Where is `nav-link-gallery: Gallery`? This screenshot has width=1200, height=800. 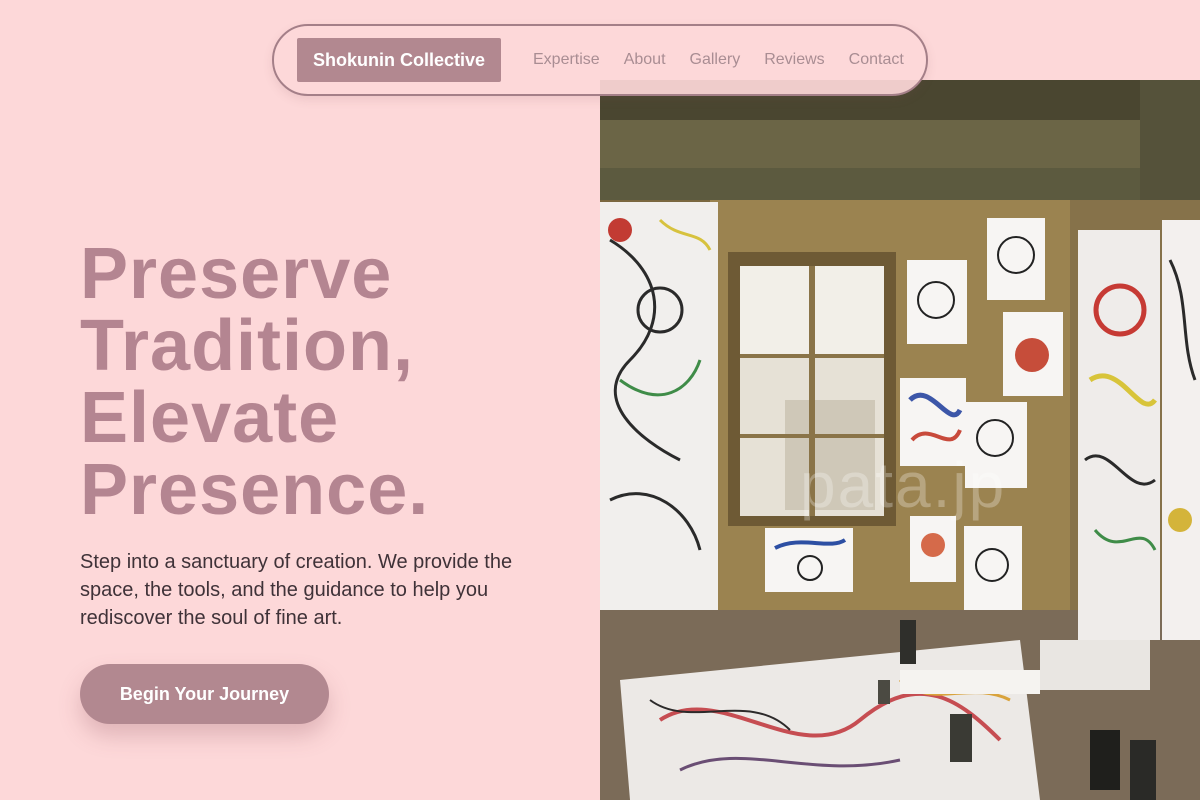
nav-link-gallery: Gallery is located at coordinates (715, 60).